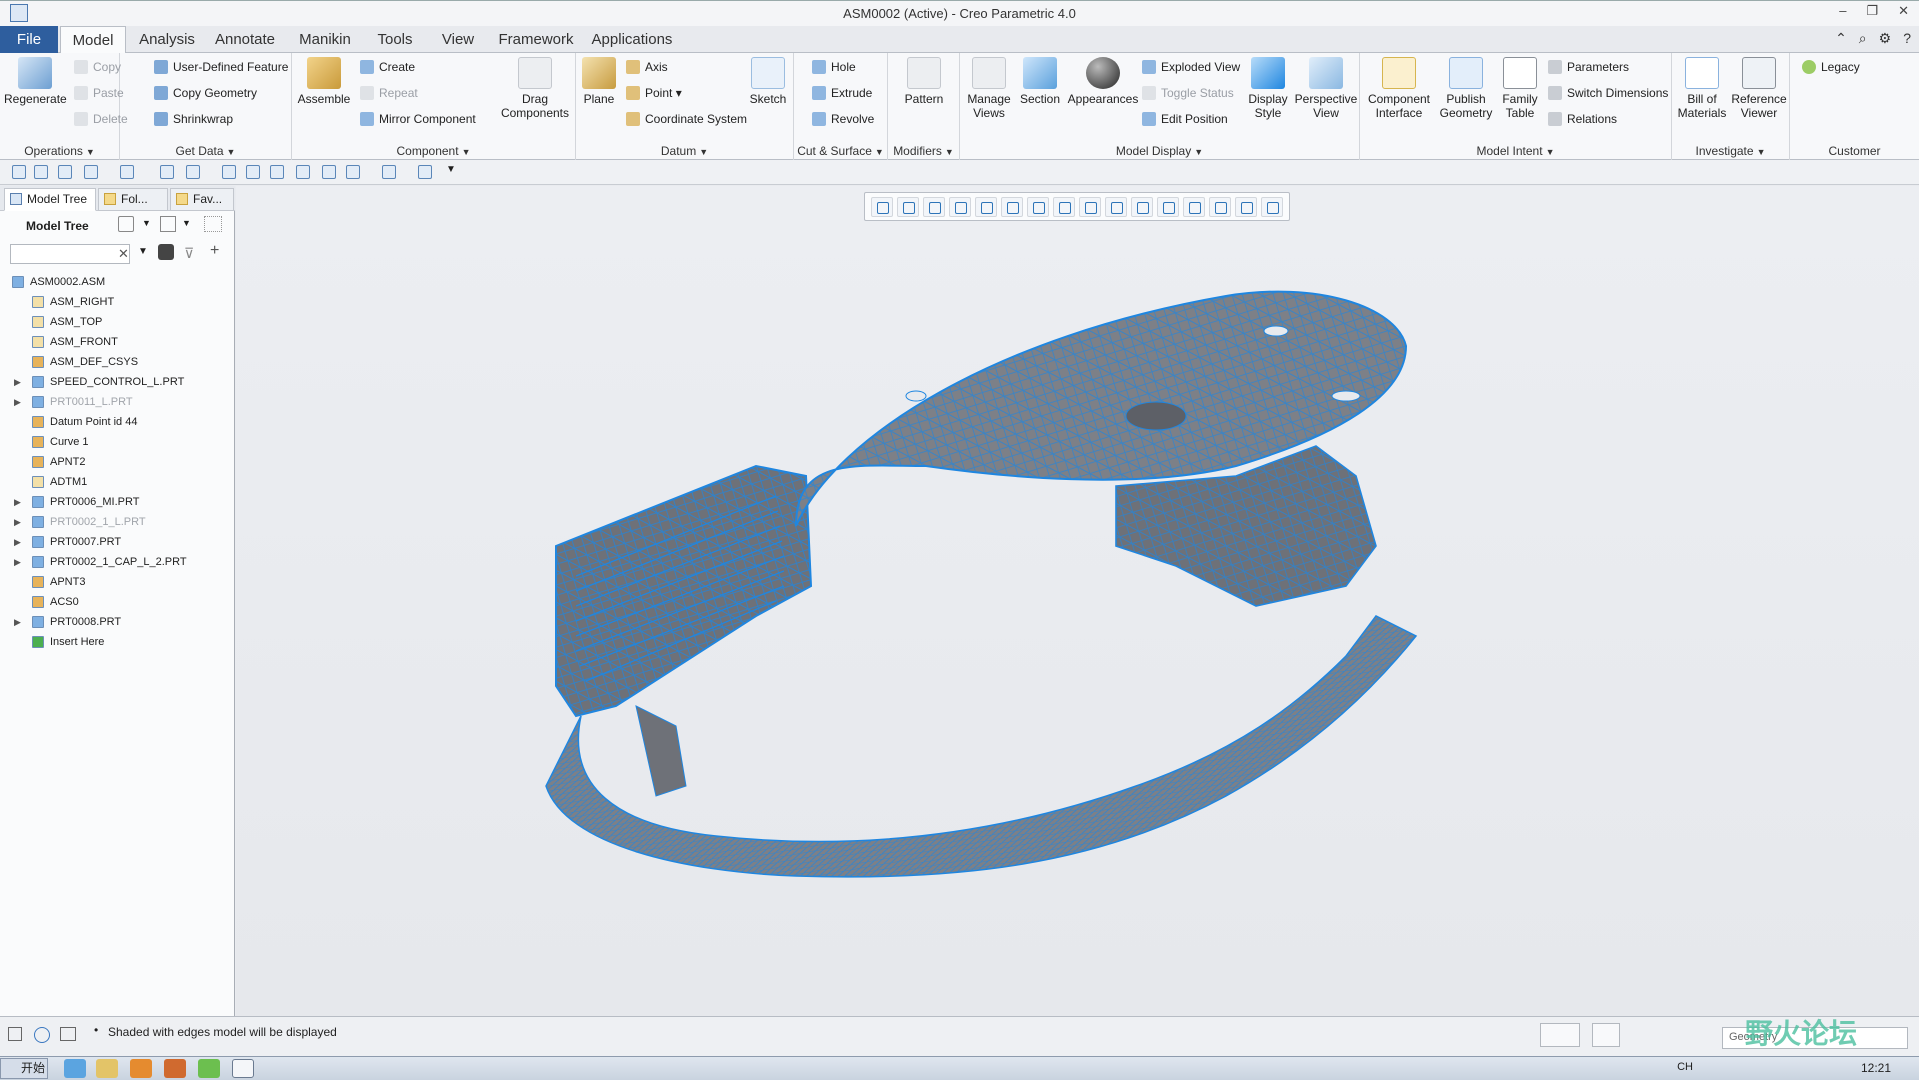  Describe the element at coordinates (141, 1068) in the screenshot. I see `media-player-icon` at that location.